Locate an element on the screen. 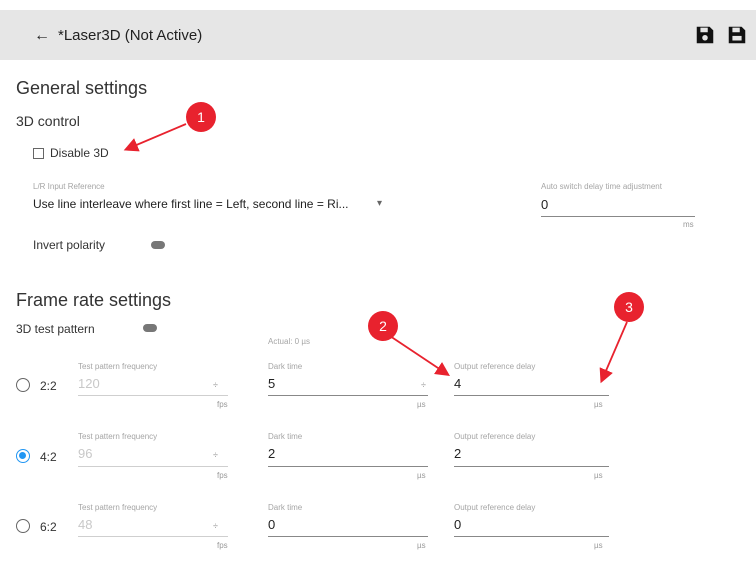  annotation-badge-2: 2 is located at coordinates (383, 326).